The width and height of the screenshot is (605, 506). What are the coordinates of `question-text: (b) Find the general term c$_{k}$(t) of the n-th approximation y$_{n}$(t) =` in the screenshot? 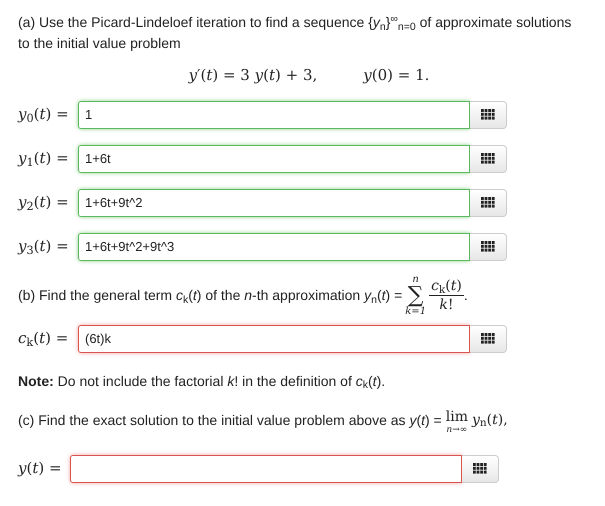 It's located at (210, 296).